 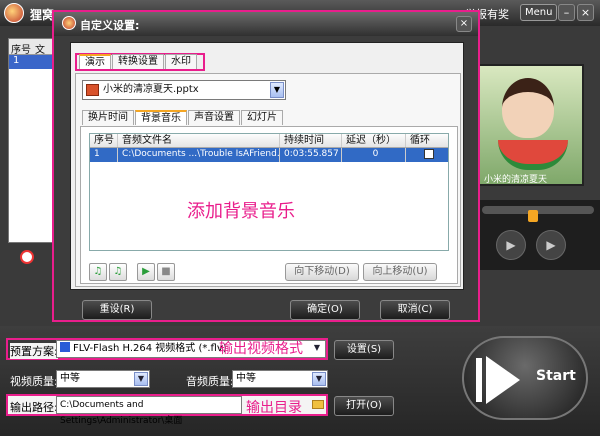 What do you see at coordinates (34, 407) in the screenshot?
I see `output-label: 输出路径:` at bounding box center [34, 407].